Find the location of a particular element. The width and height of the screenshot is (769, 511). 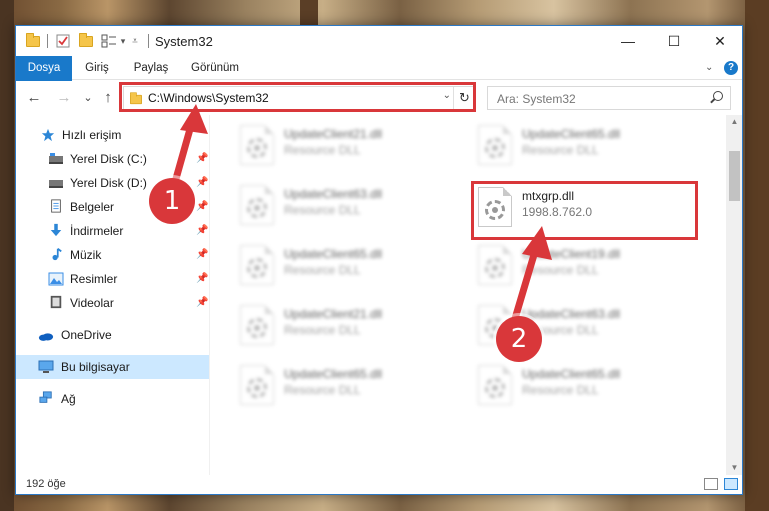

sidebar-item-label: Belgeler is located at coordinates (92, 207).